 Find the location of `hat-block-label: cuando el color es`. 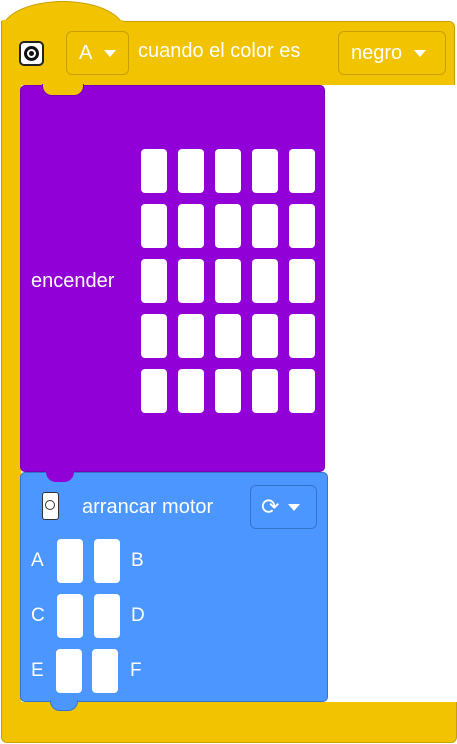

hat-block-label: cuando el color es is located at coordinates (219, 51).